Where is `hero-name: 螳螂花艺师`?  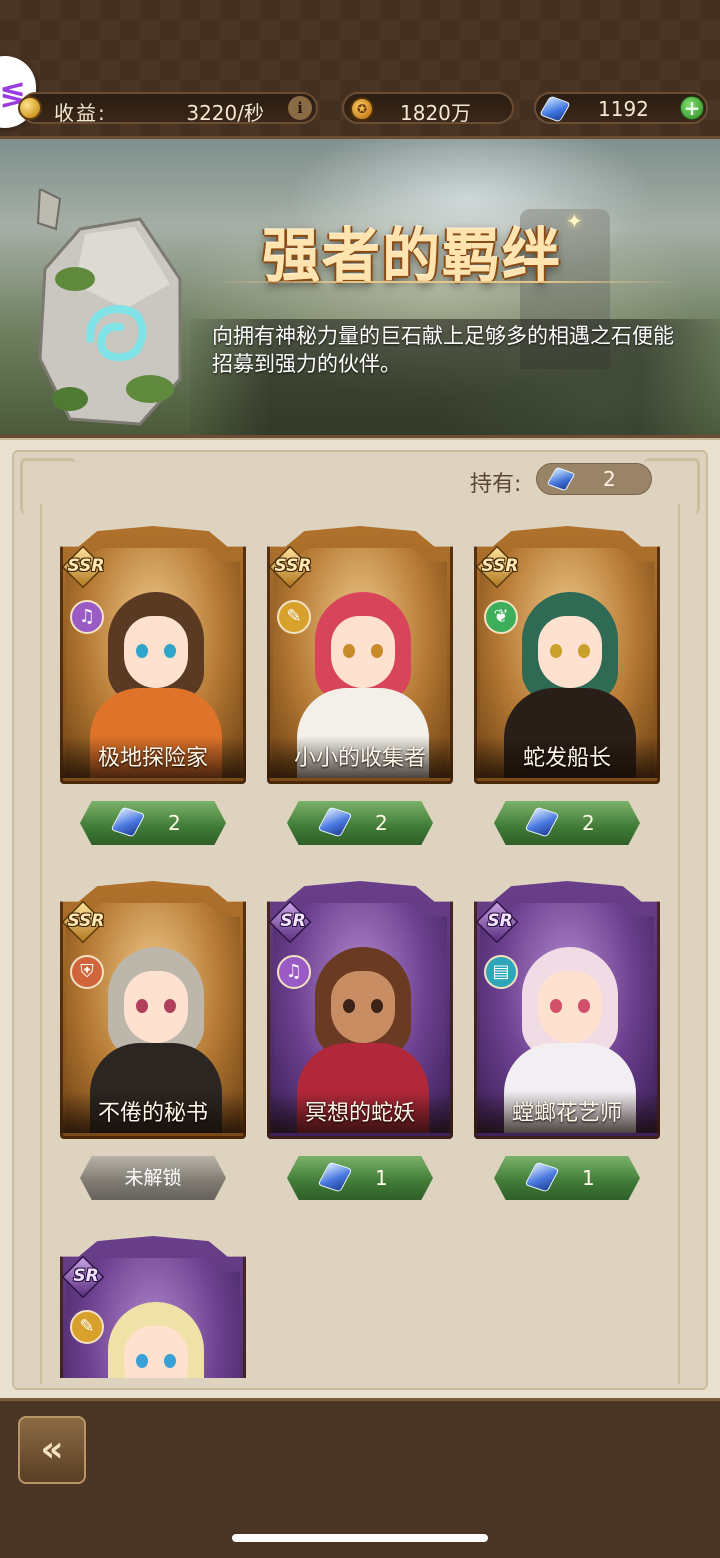 hero-name: 螳螂花艺师 is located at coordinates (567, 1112).